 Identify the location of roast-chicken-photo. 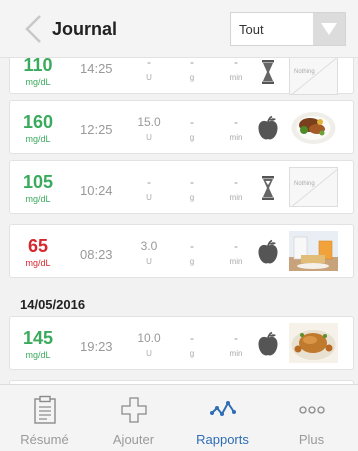
(313, 343).